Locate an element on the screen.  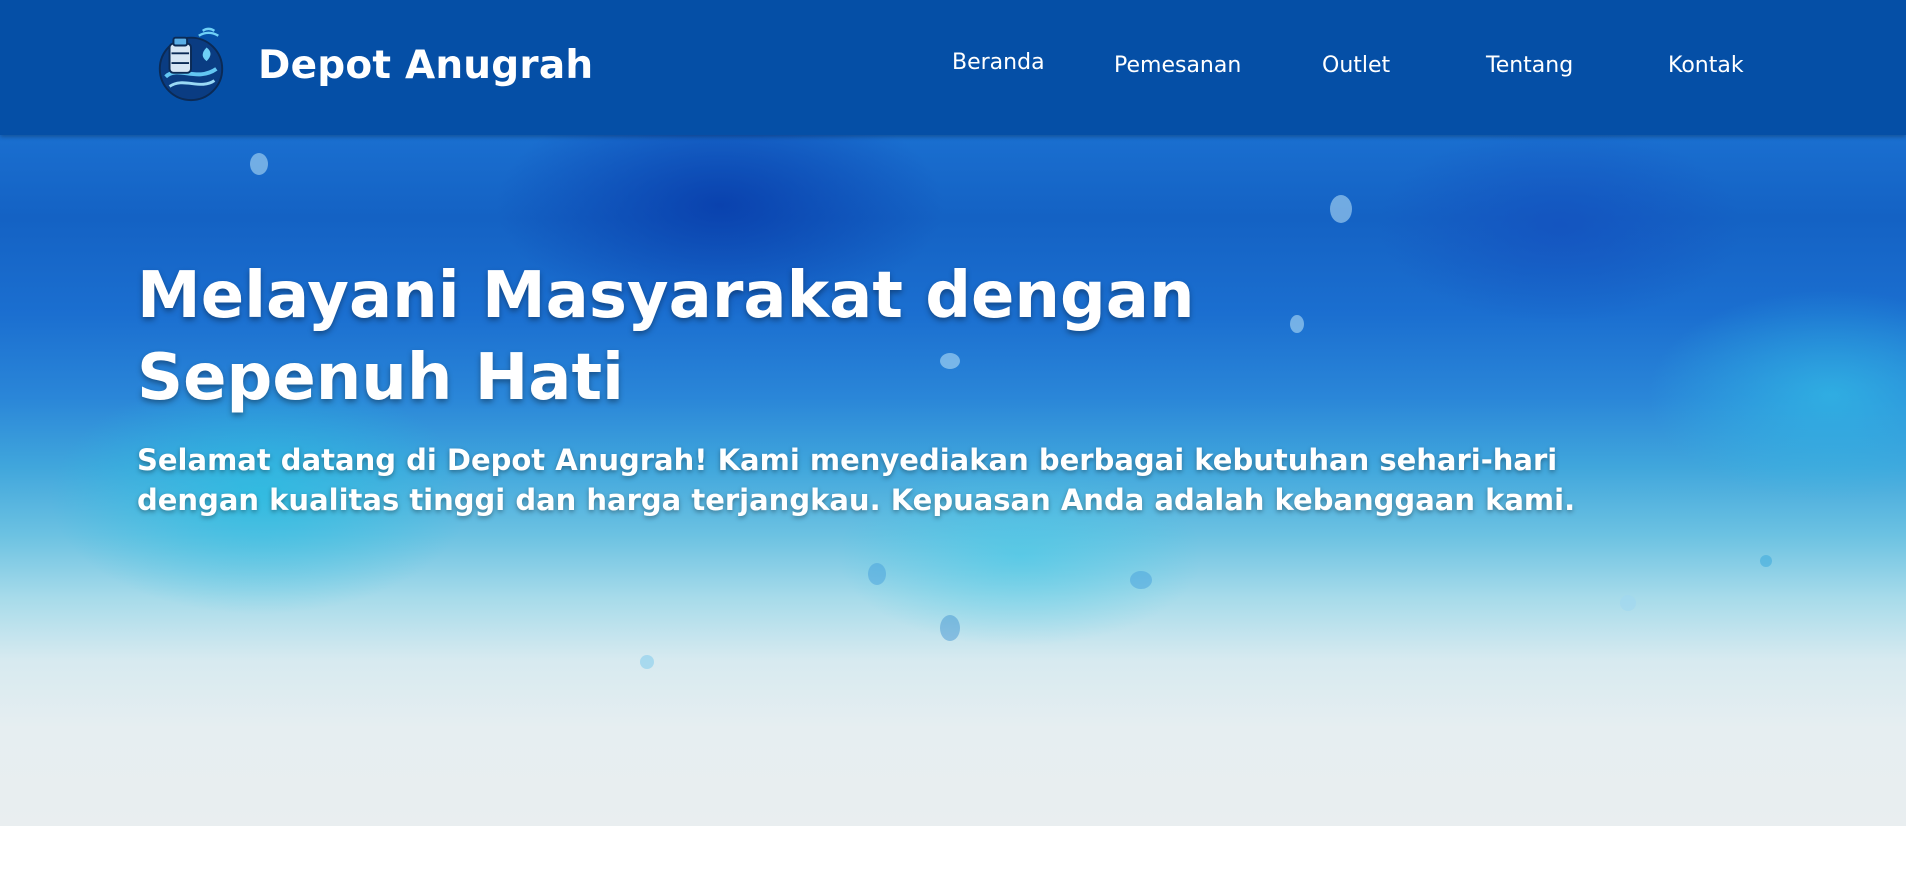
hero-title-line: Sepenuh Hati is located at coordinates (380, 378).